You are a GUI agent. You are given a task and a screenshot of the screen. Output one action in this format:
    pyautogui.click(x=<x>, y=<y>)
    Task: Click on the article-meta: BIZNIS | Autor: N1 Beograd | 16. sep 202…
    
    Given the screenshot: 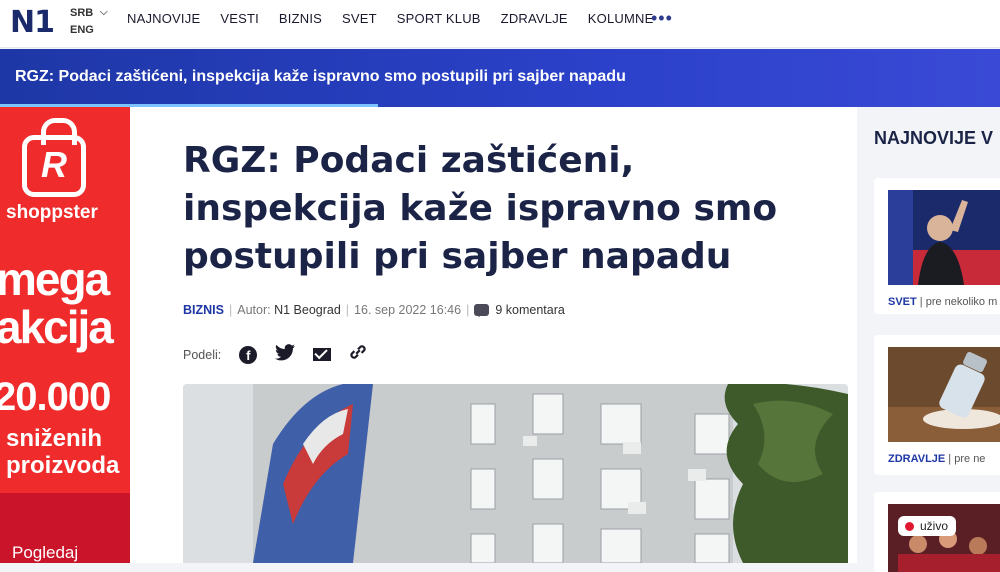 What is the action you would take?
    pyautogui.click(x=374, y=310)
    